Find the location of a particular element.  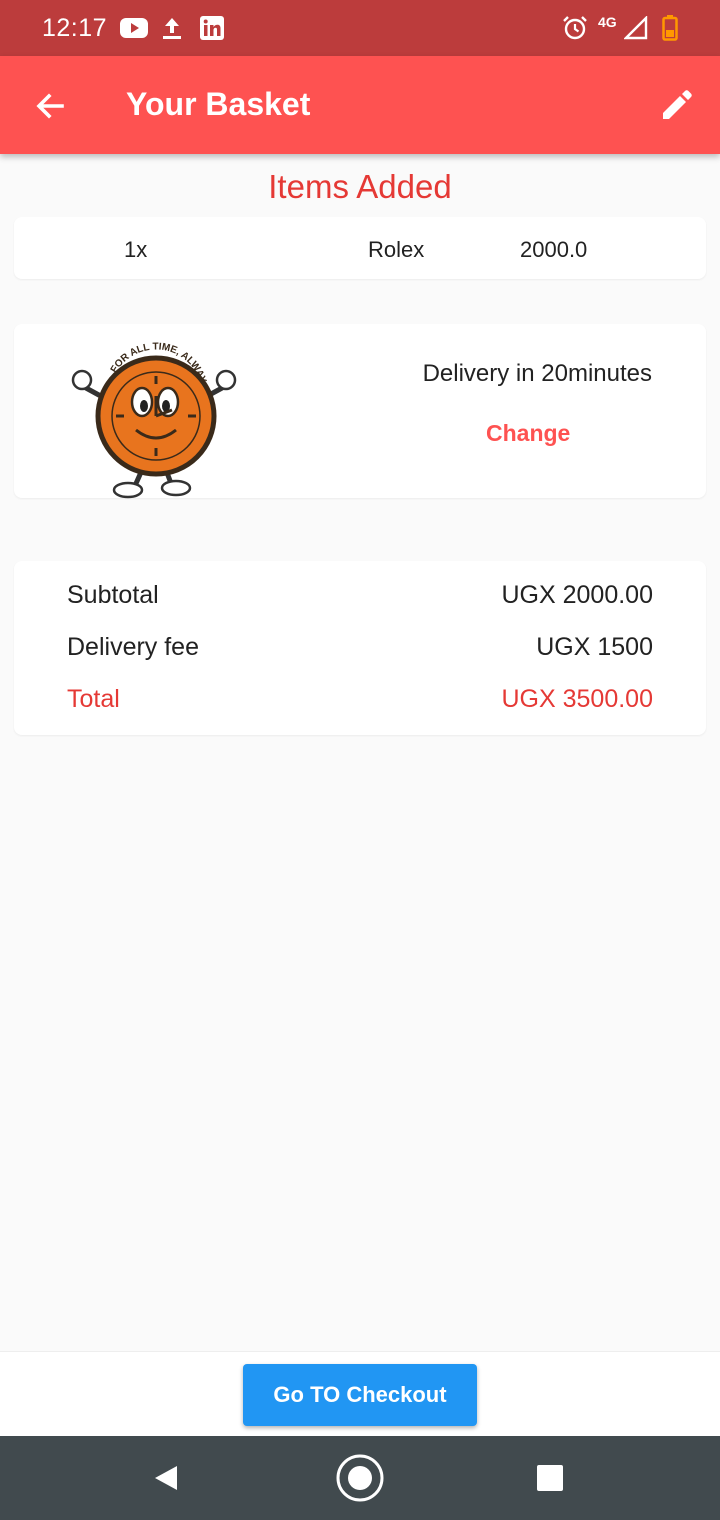

items-added-title: Items Added is located at coordinates (360, 186).